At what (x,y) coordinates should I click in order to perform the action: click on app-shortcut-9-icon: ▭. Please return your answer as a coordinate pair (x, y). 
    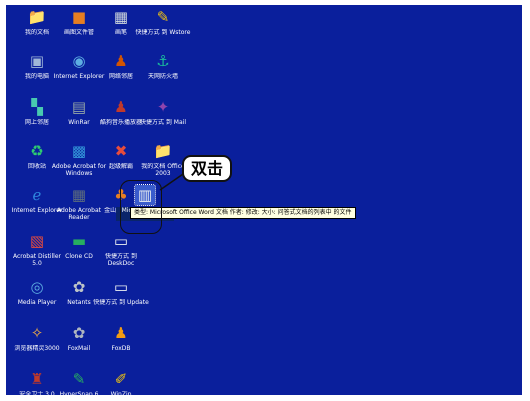
    Looking at the image, I should click on (121, 287).